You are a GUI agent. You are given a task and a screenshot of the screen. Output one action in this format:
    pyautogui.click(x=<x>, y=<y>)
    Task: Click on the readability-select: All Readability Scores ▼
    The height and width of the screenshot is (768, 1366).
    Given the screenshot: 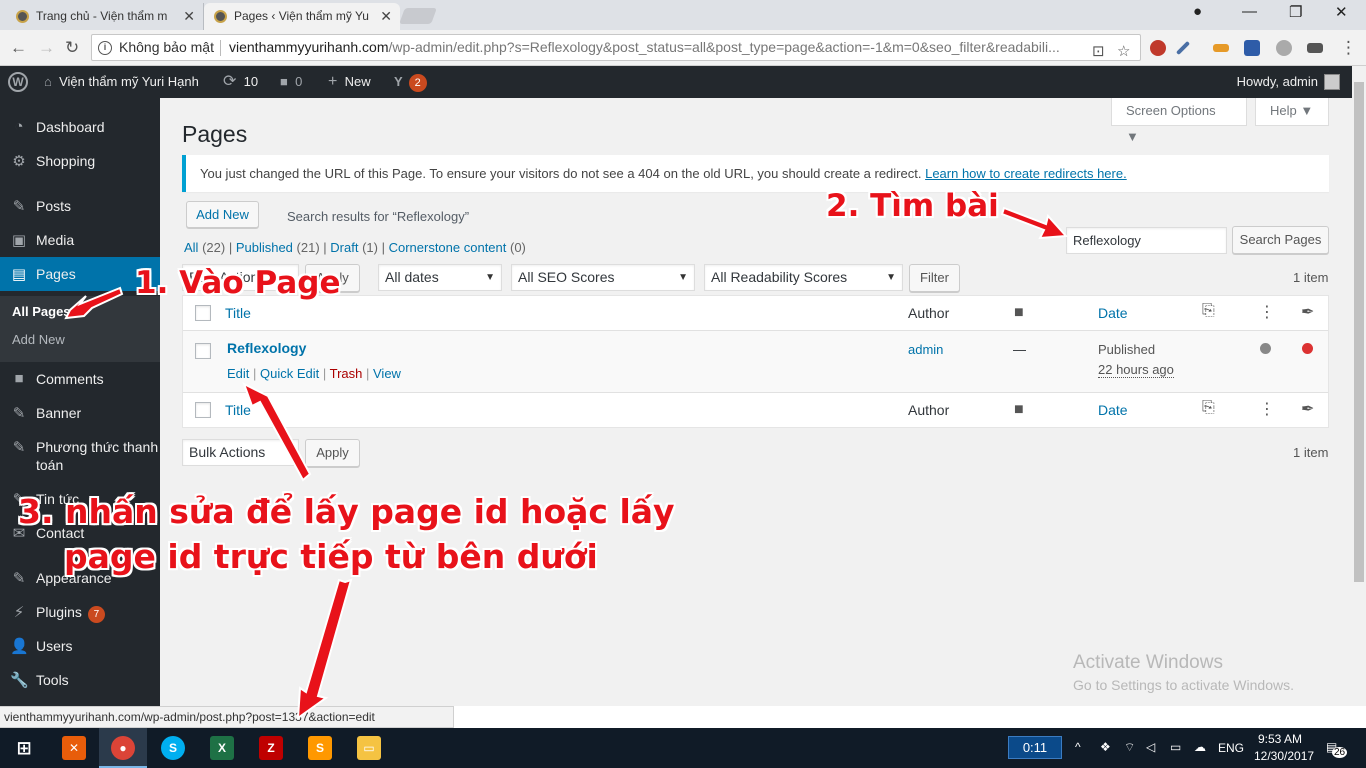 What is the action you would take?
    pyautogui.click(x=803, y=277)
    